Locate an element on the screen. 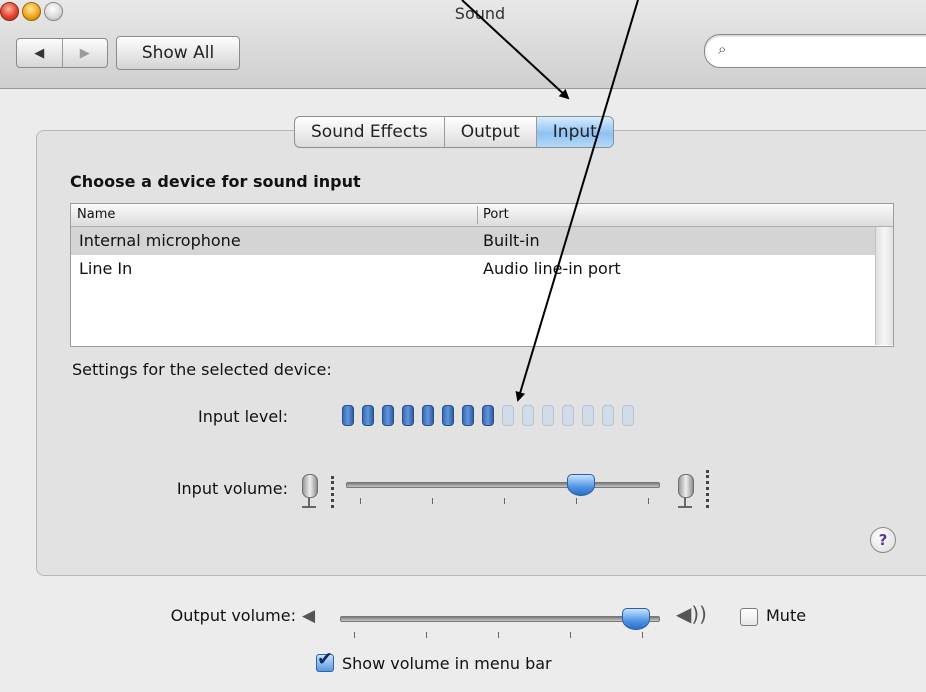 The height and width of the screenshot is (692, 926). annotation-arrows is located at coordinates (550, 201).